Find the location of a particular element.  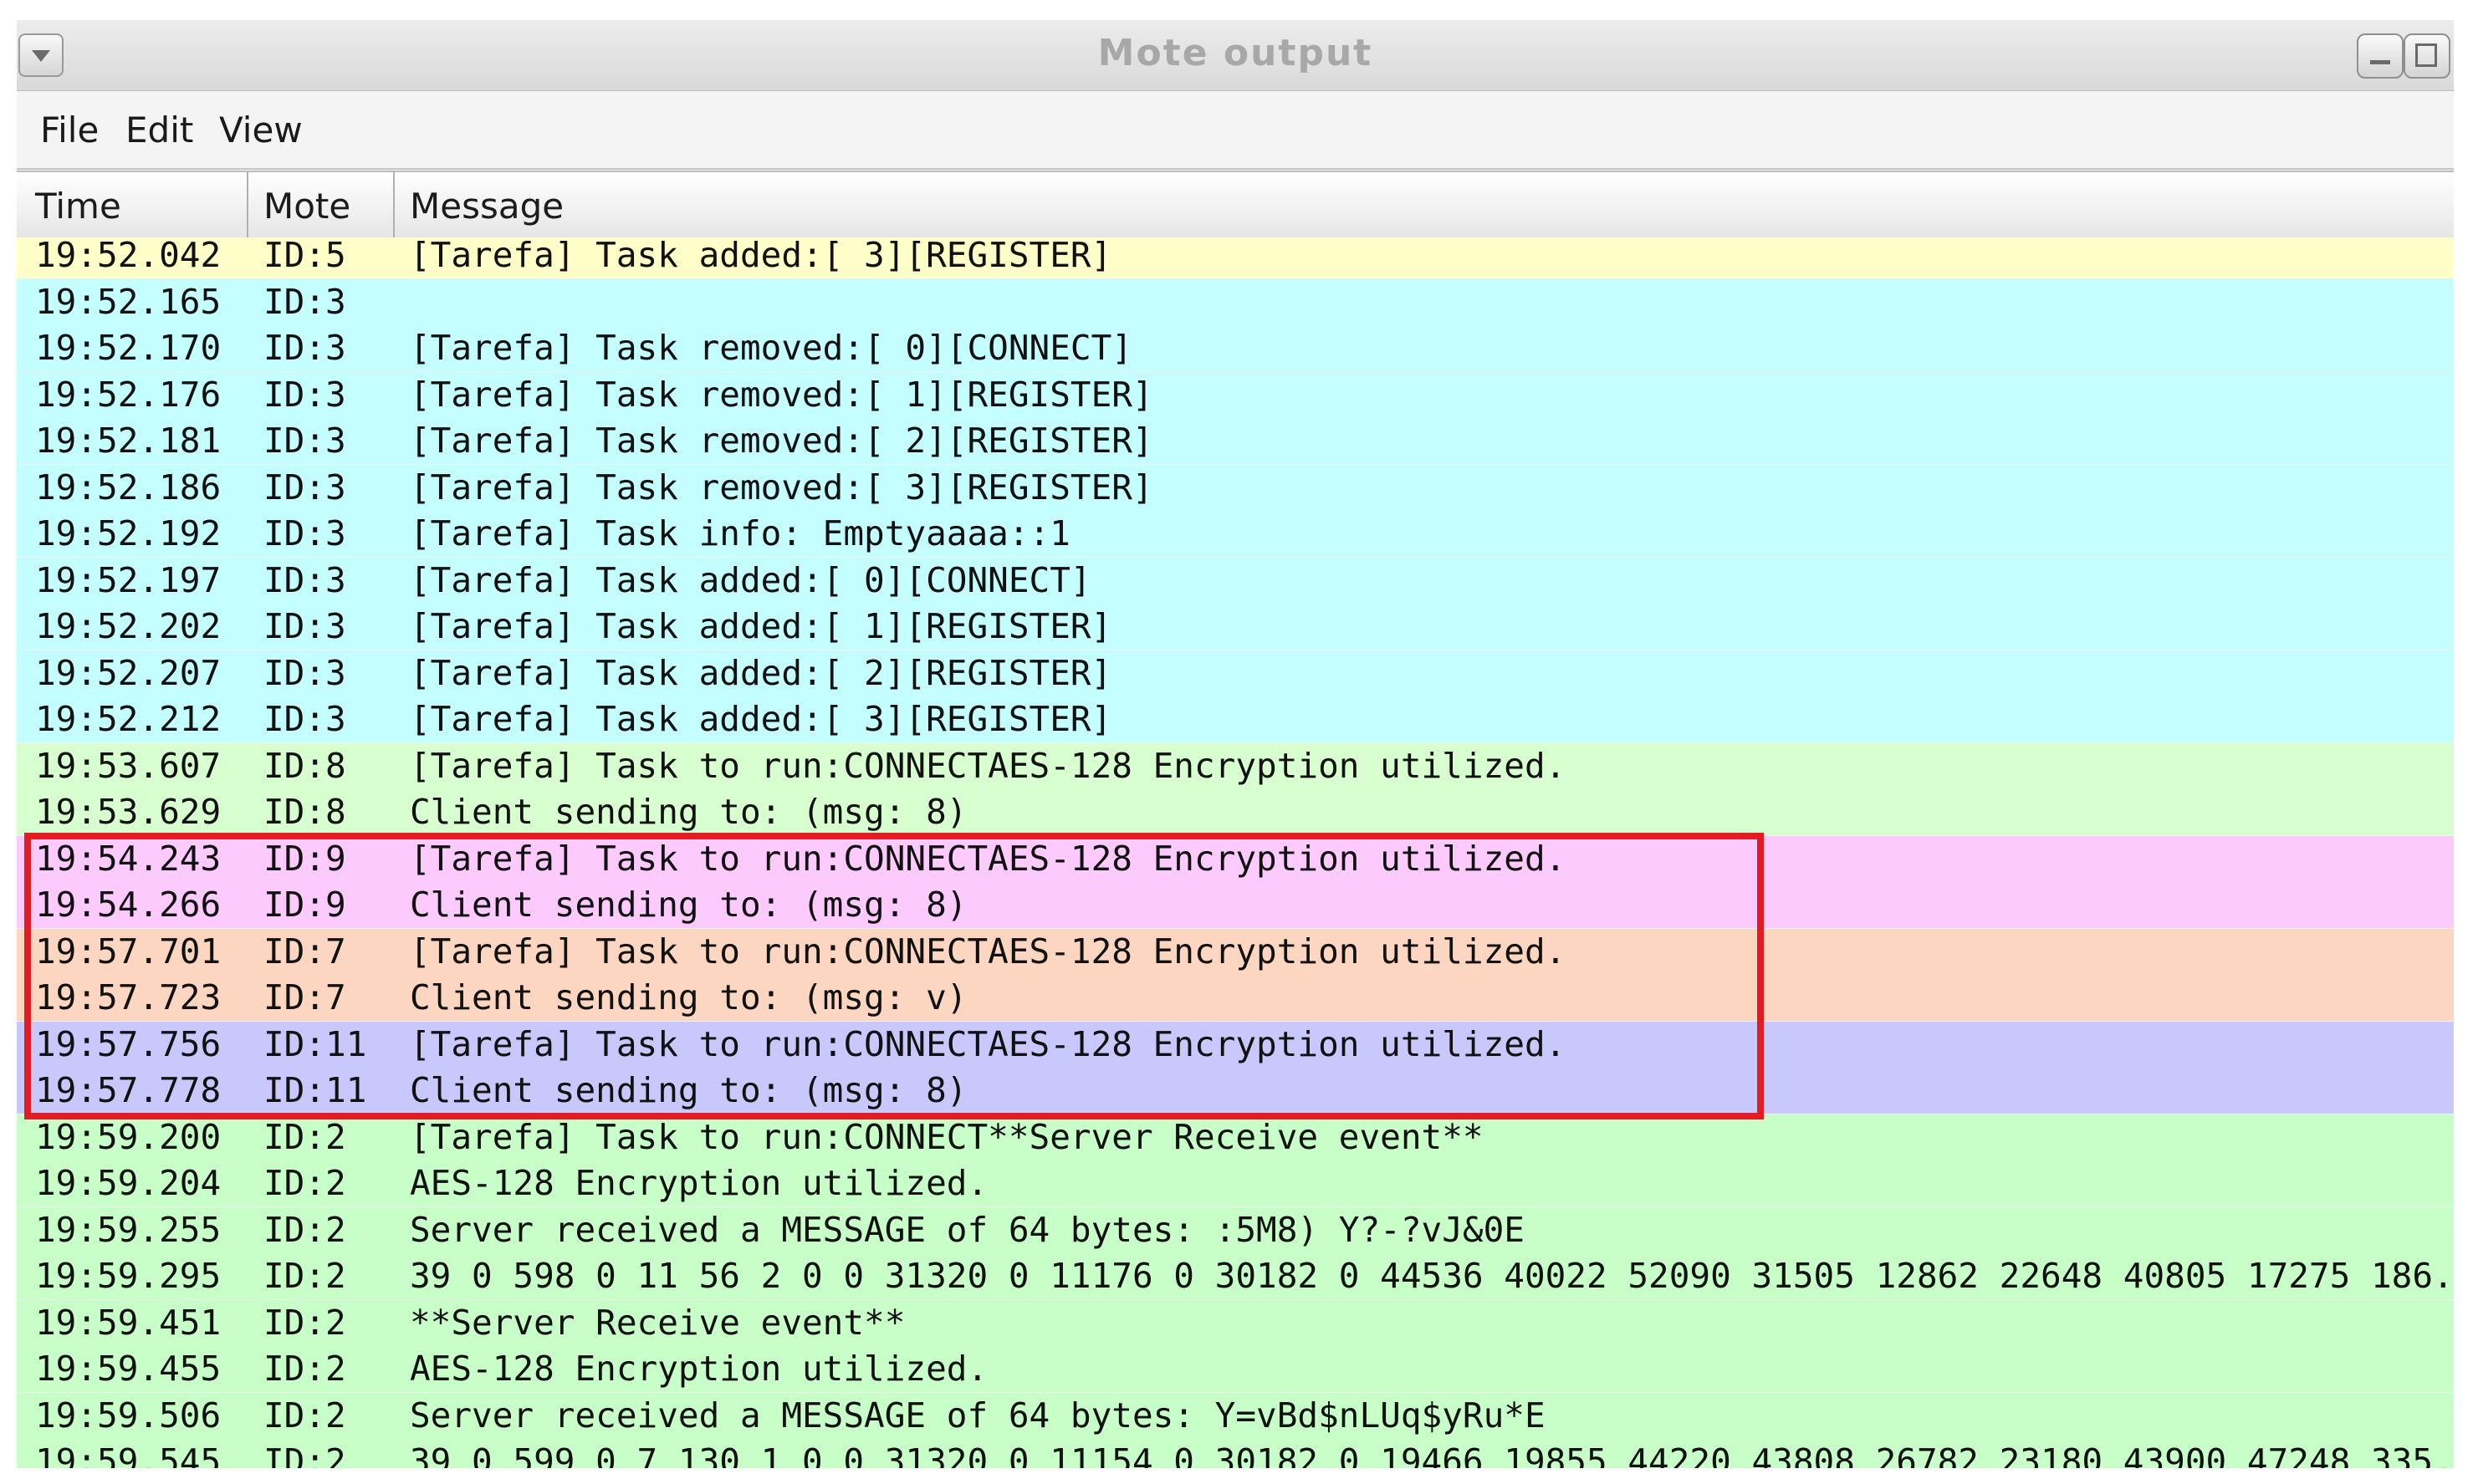

row-time: 19:53.607 is located at coordinates (129, 765).